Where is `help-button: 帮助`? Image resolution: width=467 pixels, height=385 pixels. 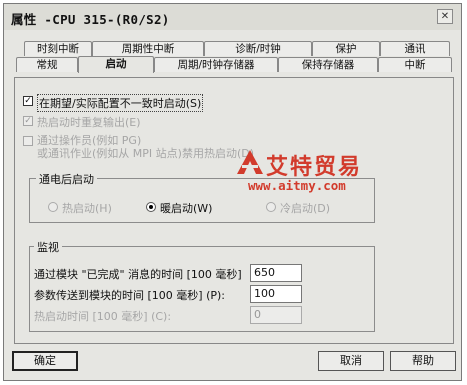 help-button: 帮助 is located at coordinates (423, 361).